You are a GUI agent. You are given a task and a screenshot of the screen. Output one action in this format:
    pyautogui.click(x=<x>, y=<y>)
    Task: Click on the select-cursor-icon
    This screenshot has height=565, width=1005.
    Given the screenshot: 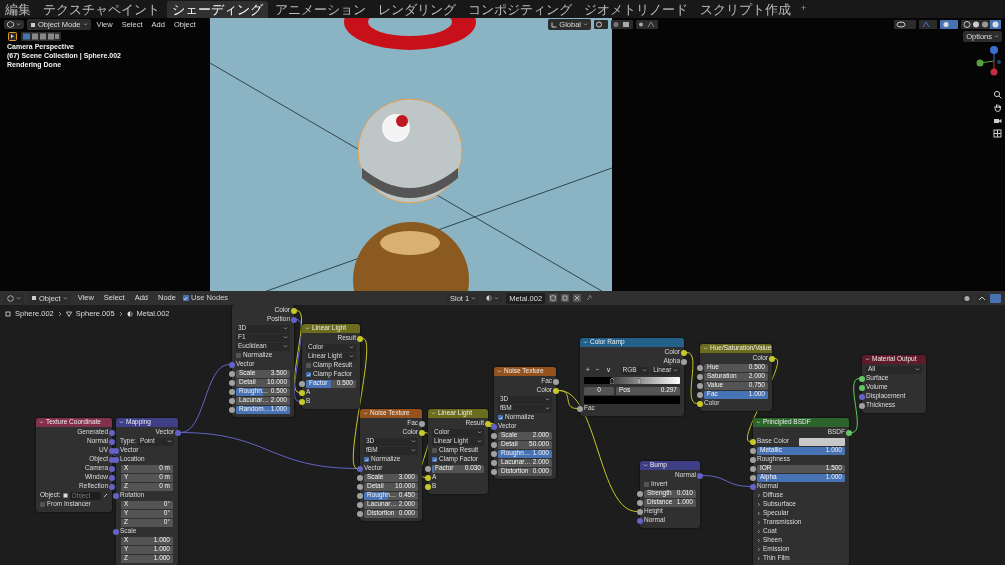 What is the action you would take?
    pyautogui.click(x=12, y=36)
    